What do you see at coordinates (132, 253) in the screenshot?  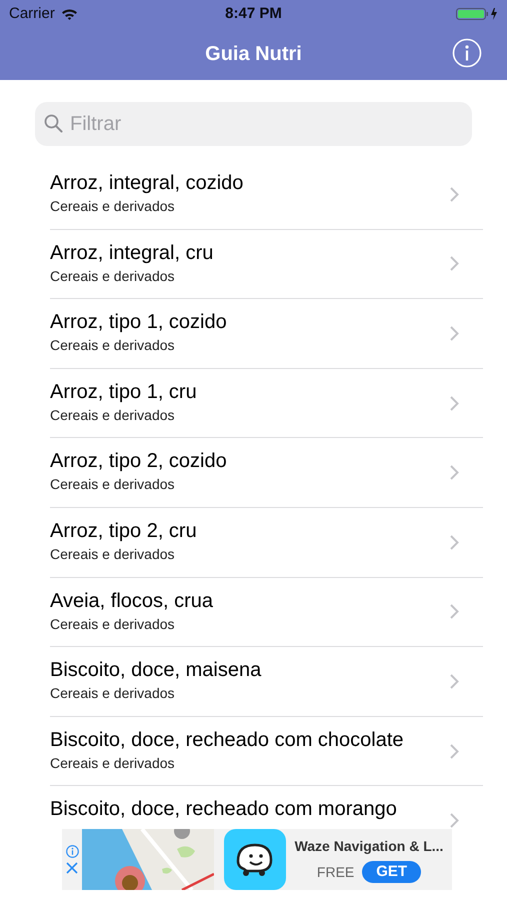 I see `food-name: Arroz, integral, cru` at bounding box center [132, 253].